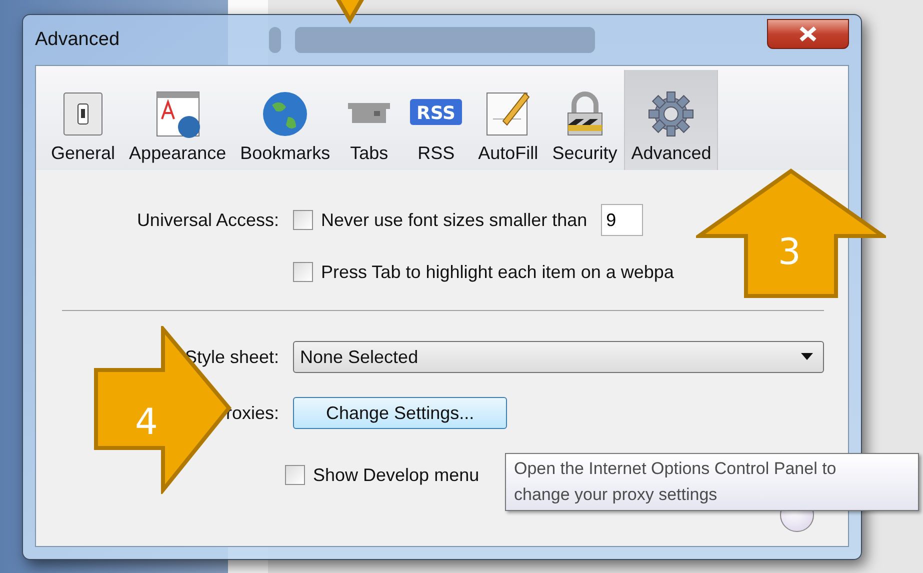  What do you see at coordinates (454, 220) in the screenshot?
I see `option-label: Never use font sizes smaller than` at bounding box center [454, 220].